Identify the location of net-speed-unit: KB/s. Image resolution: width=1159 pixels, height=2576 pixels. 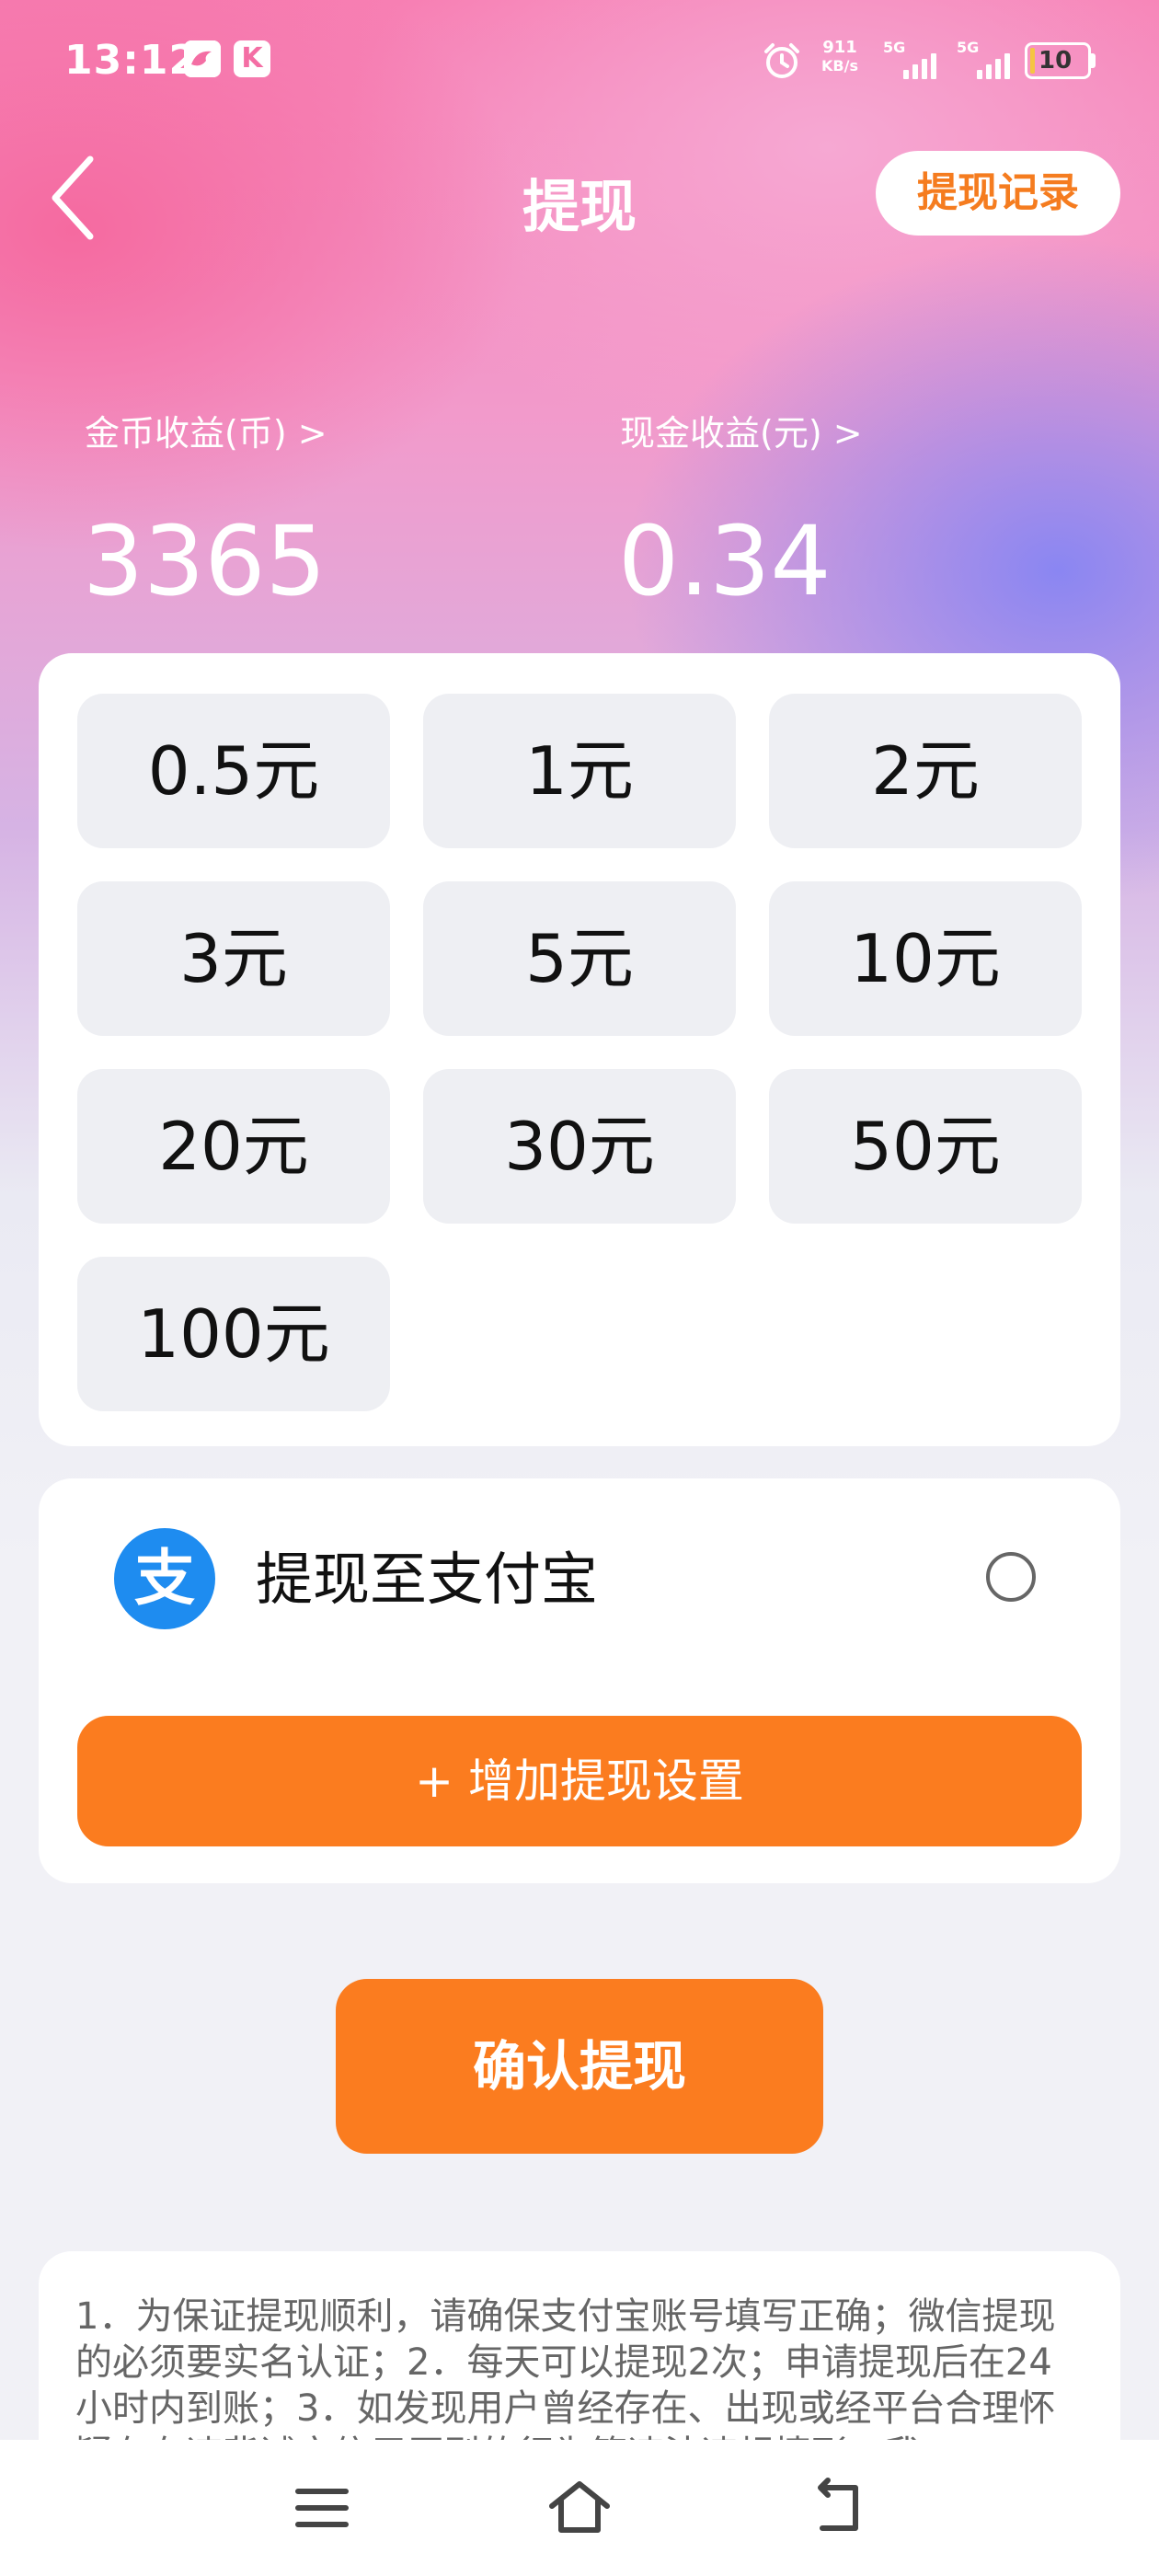
(839, 66).